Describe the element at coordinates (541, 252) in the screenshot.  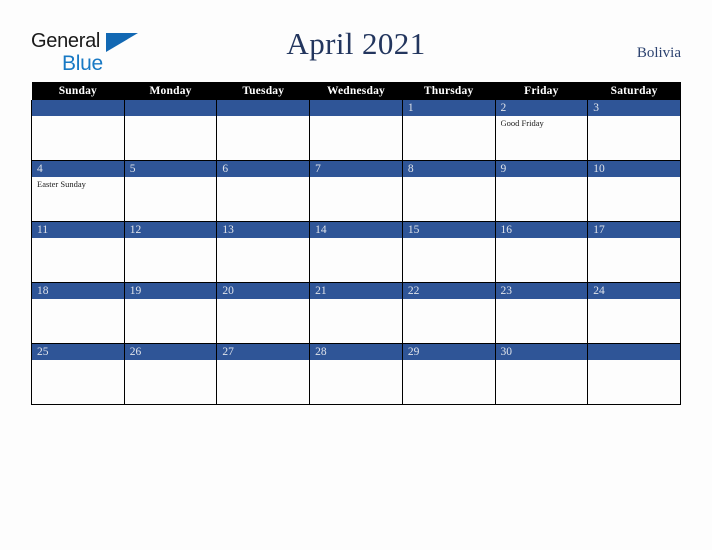
I see `calendar-day-cell: 16` at that location.